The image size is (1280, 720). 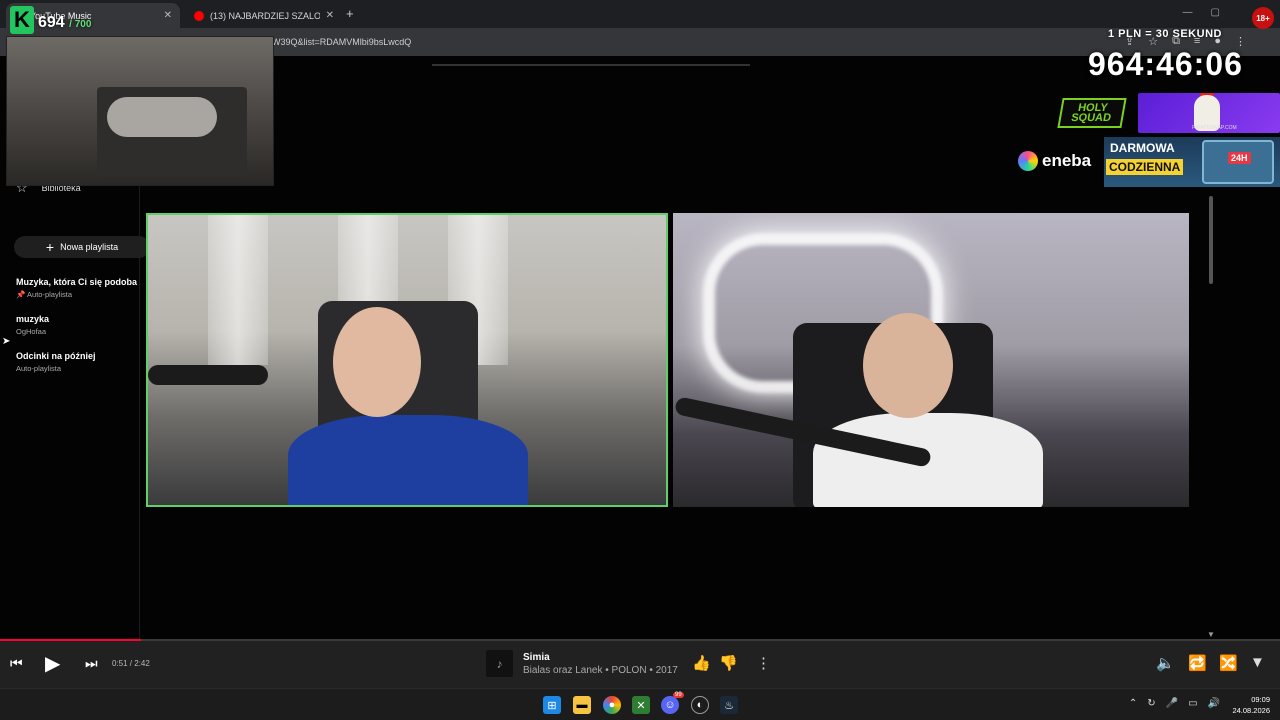 What do you see at coordinates (341, 42) in the screenshot?
I see `url-field: W39Q&list=RDAMVMlbi9bsLwcdQ` at bounding box center [341, 42].